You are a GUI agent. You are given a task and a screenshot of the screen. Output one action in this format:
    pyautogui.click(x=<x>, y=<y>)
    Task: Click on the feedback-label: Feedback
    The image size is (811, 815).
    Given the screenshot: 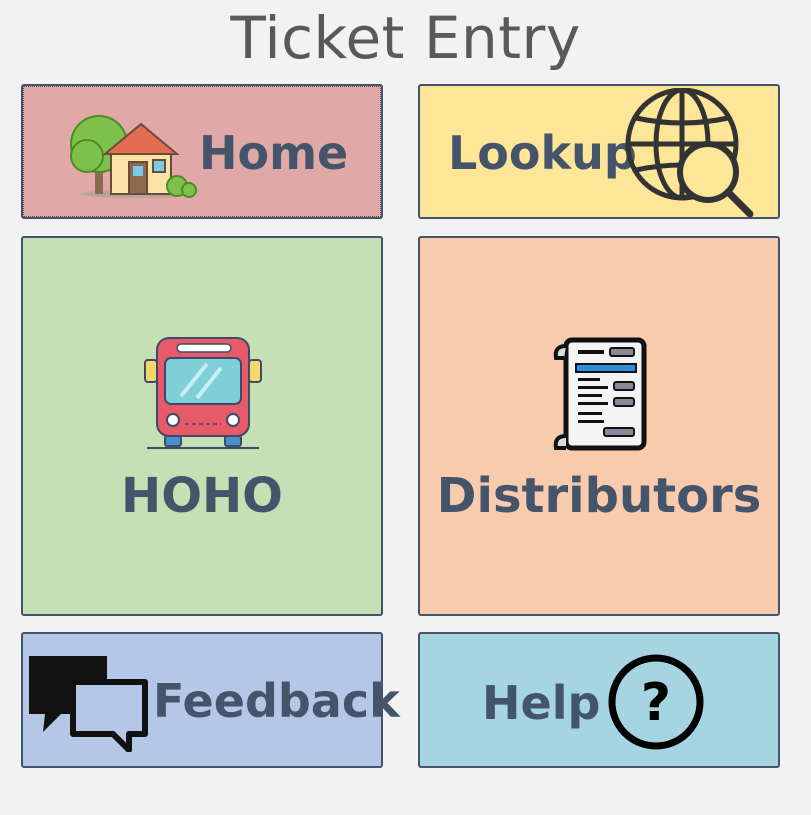 What is the action you would take?
    pyautogui.click(x=276, y=701)
    